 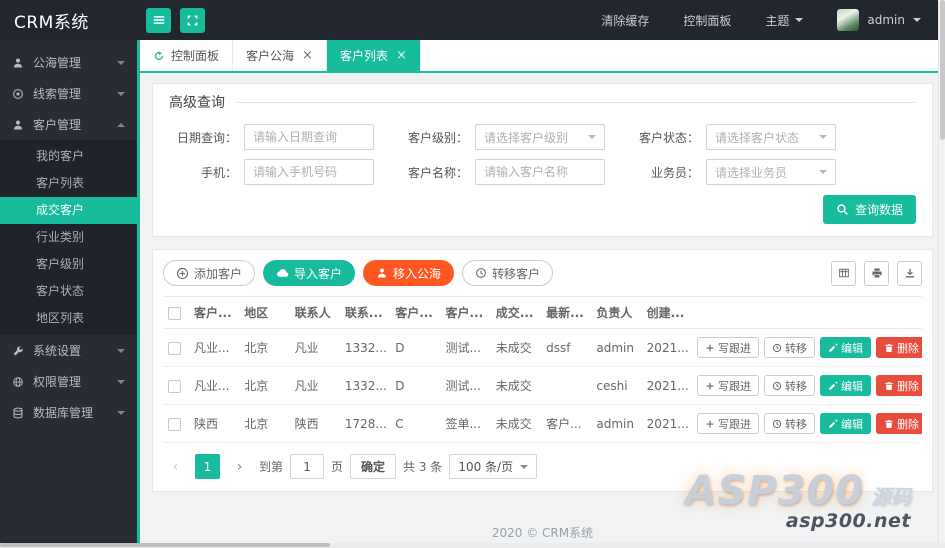 What do you see at coordinates (908, 386) in the screenshot?
I see `delete-label: 删除` at bounding box center [908, 386].